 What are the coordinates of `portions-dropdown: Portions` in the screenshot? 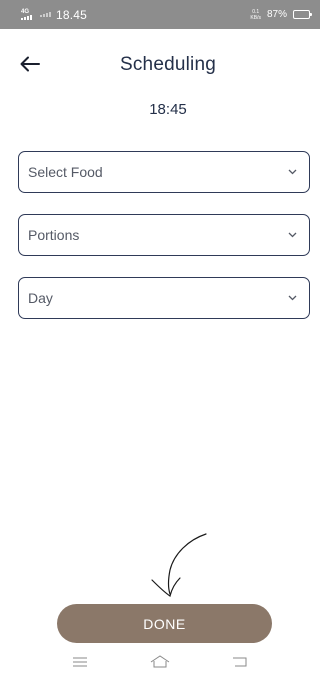 It's located at (164, 235).